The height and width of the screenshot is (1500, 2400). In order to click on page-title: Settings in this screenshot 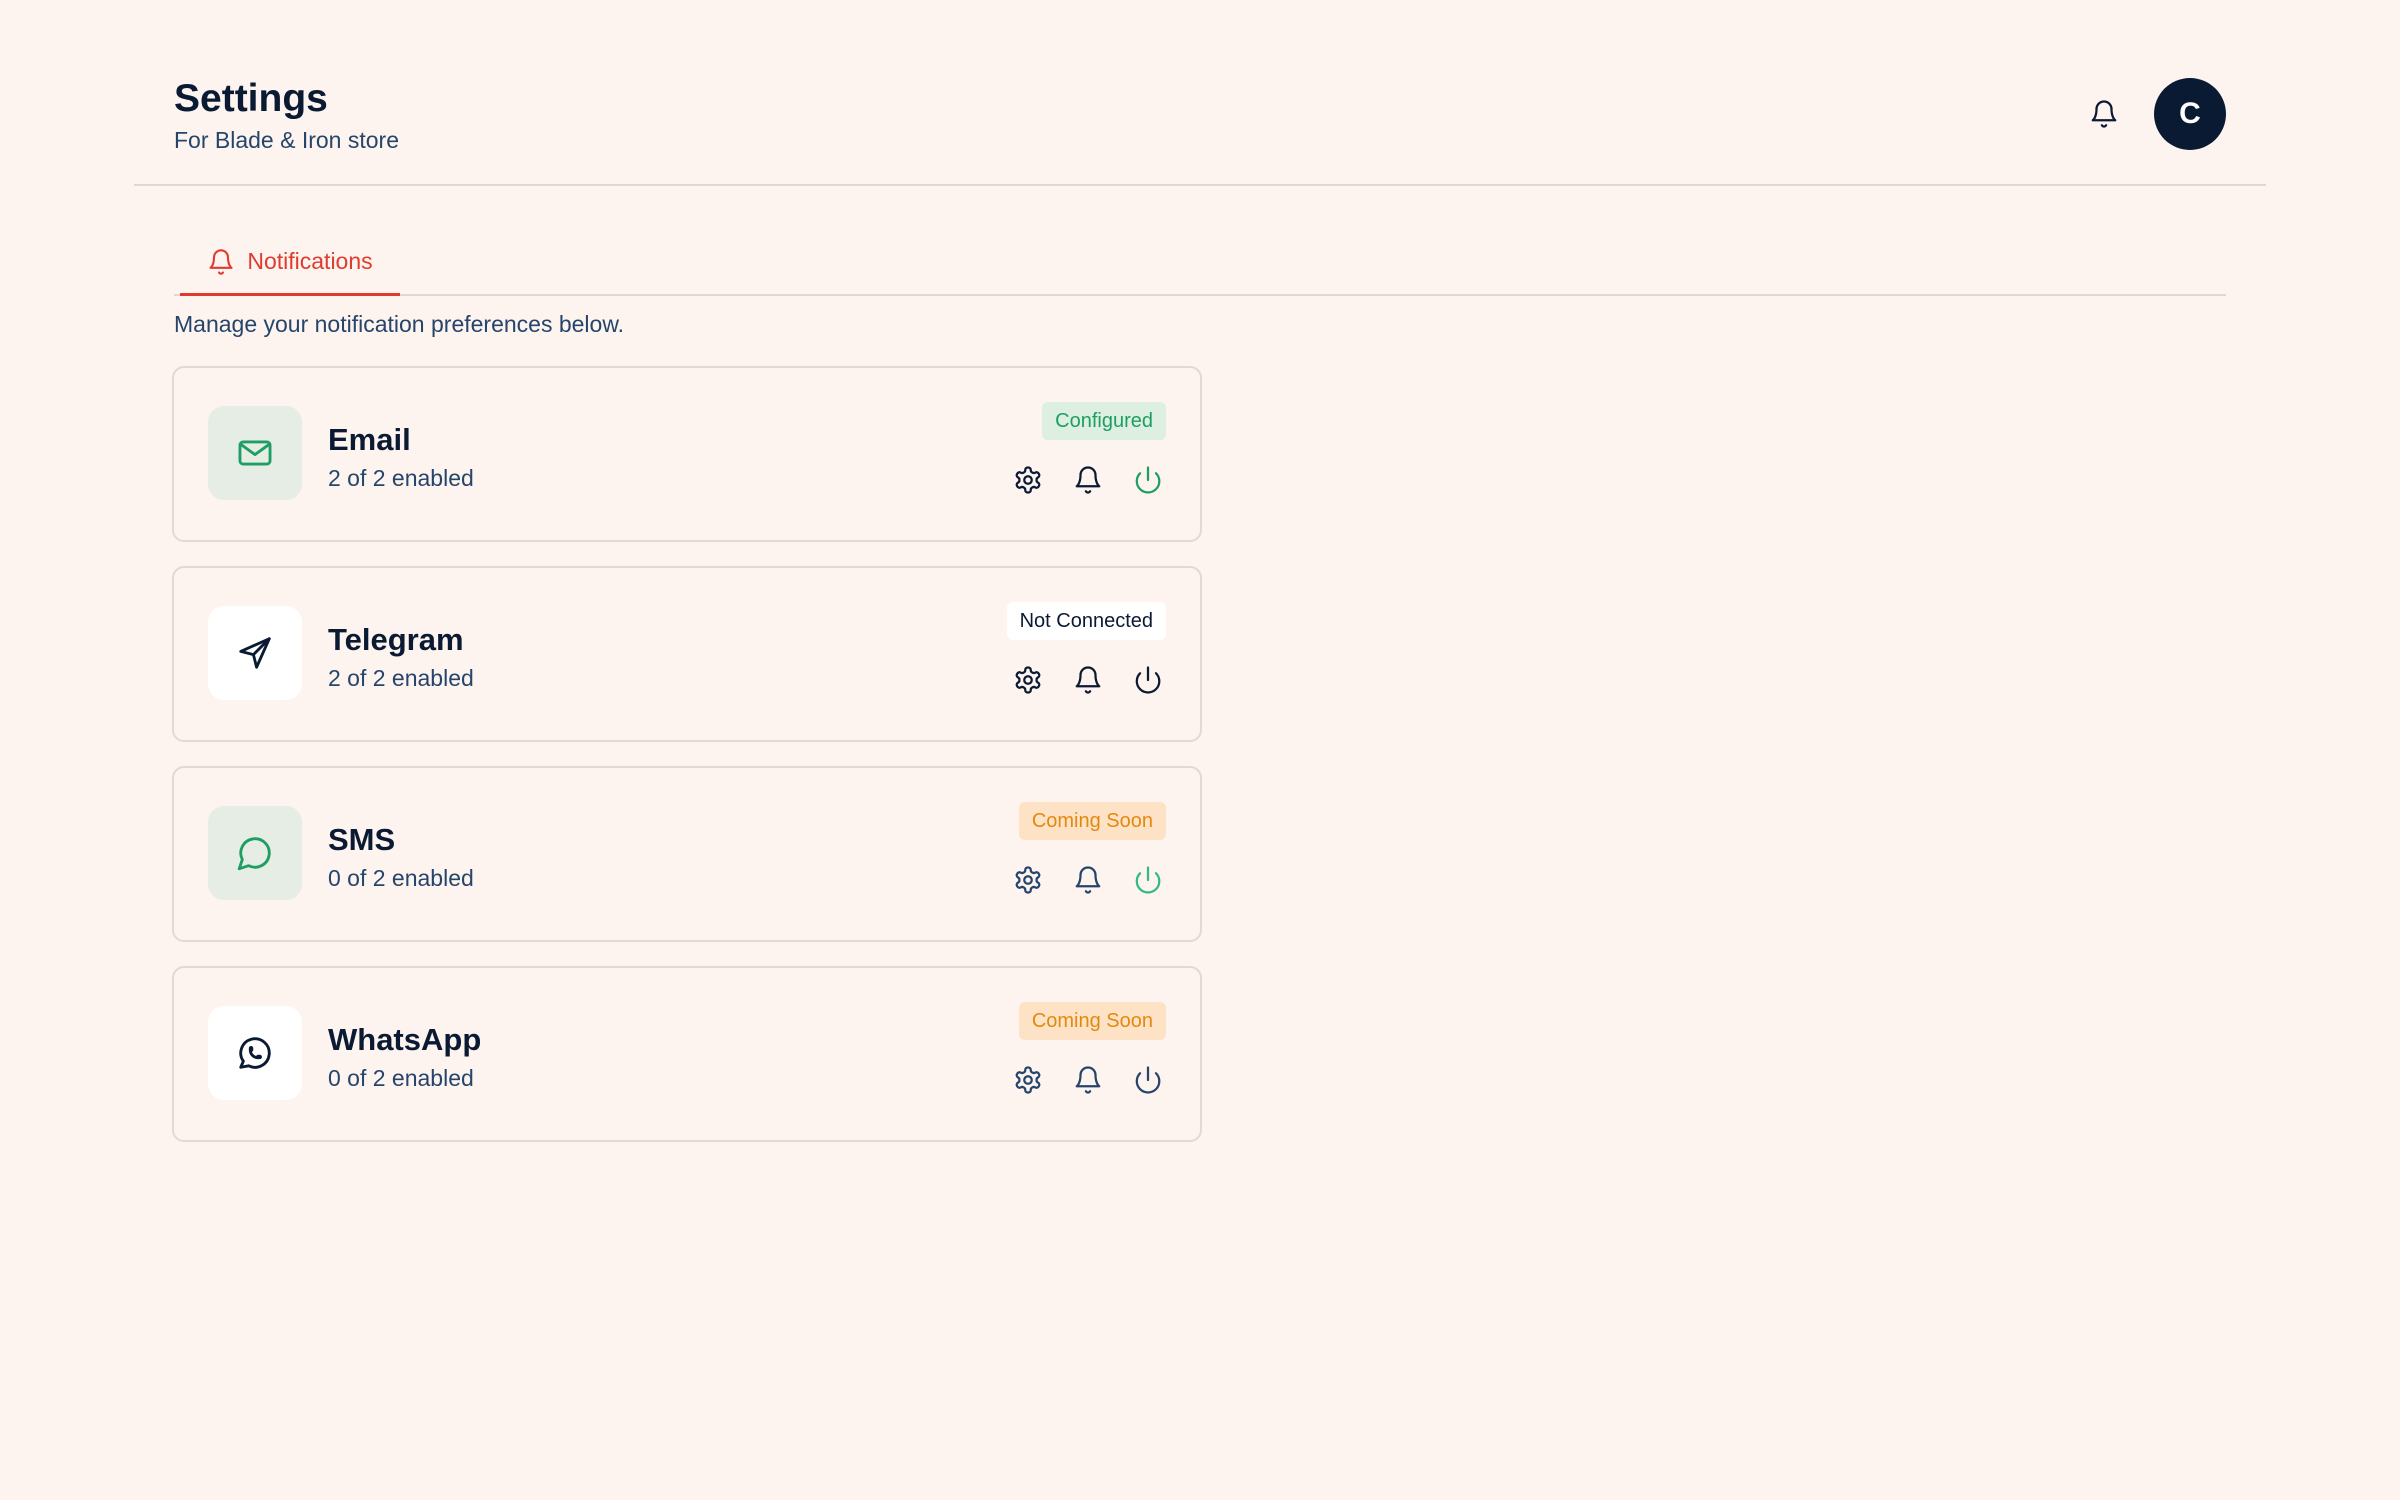, I will do `click(251, 98)`.